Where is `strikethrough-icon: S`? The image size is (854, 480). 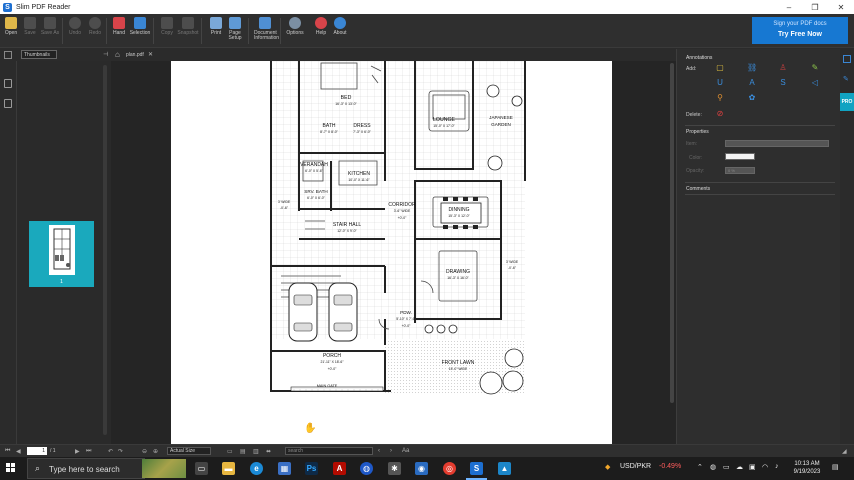 strikethrough-icon: S is located at coordinates (783, 83).